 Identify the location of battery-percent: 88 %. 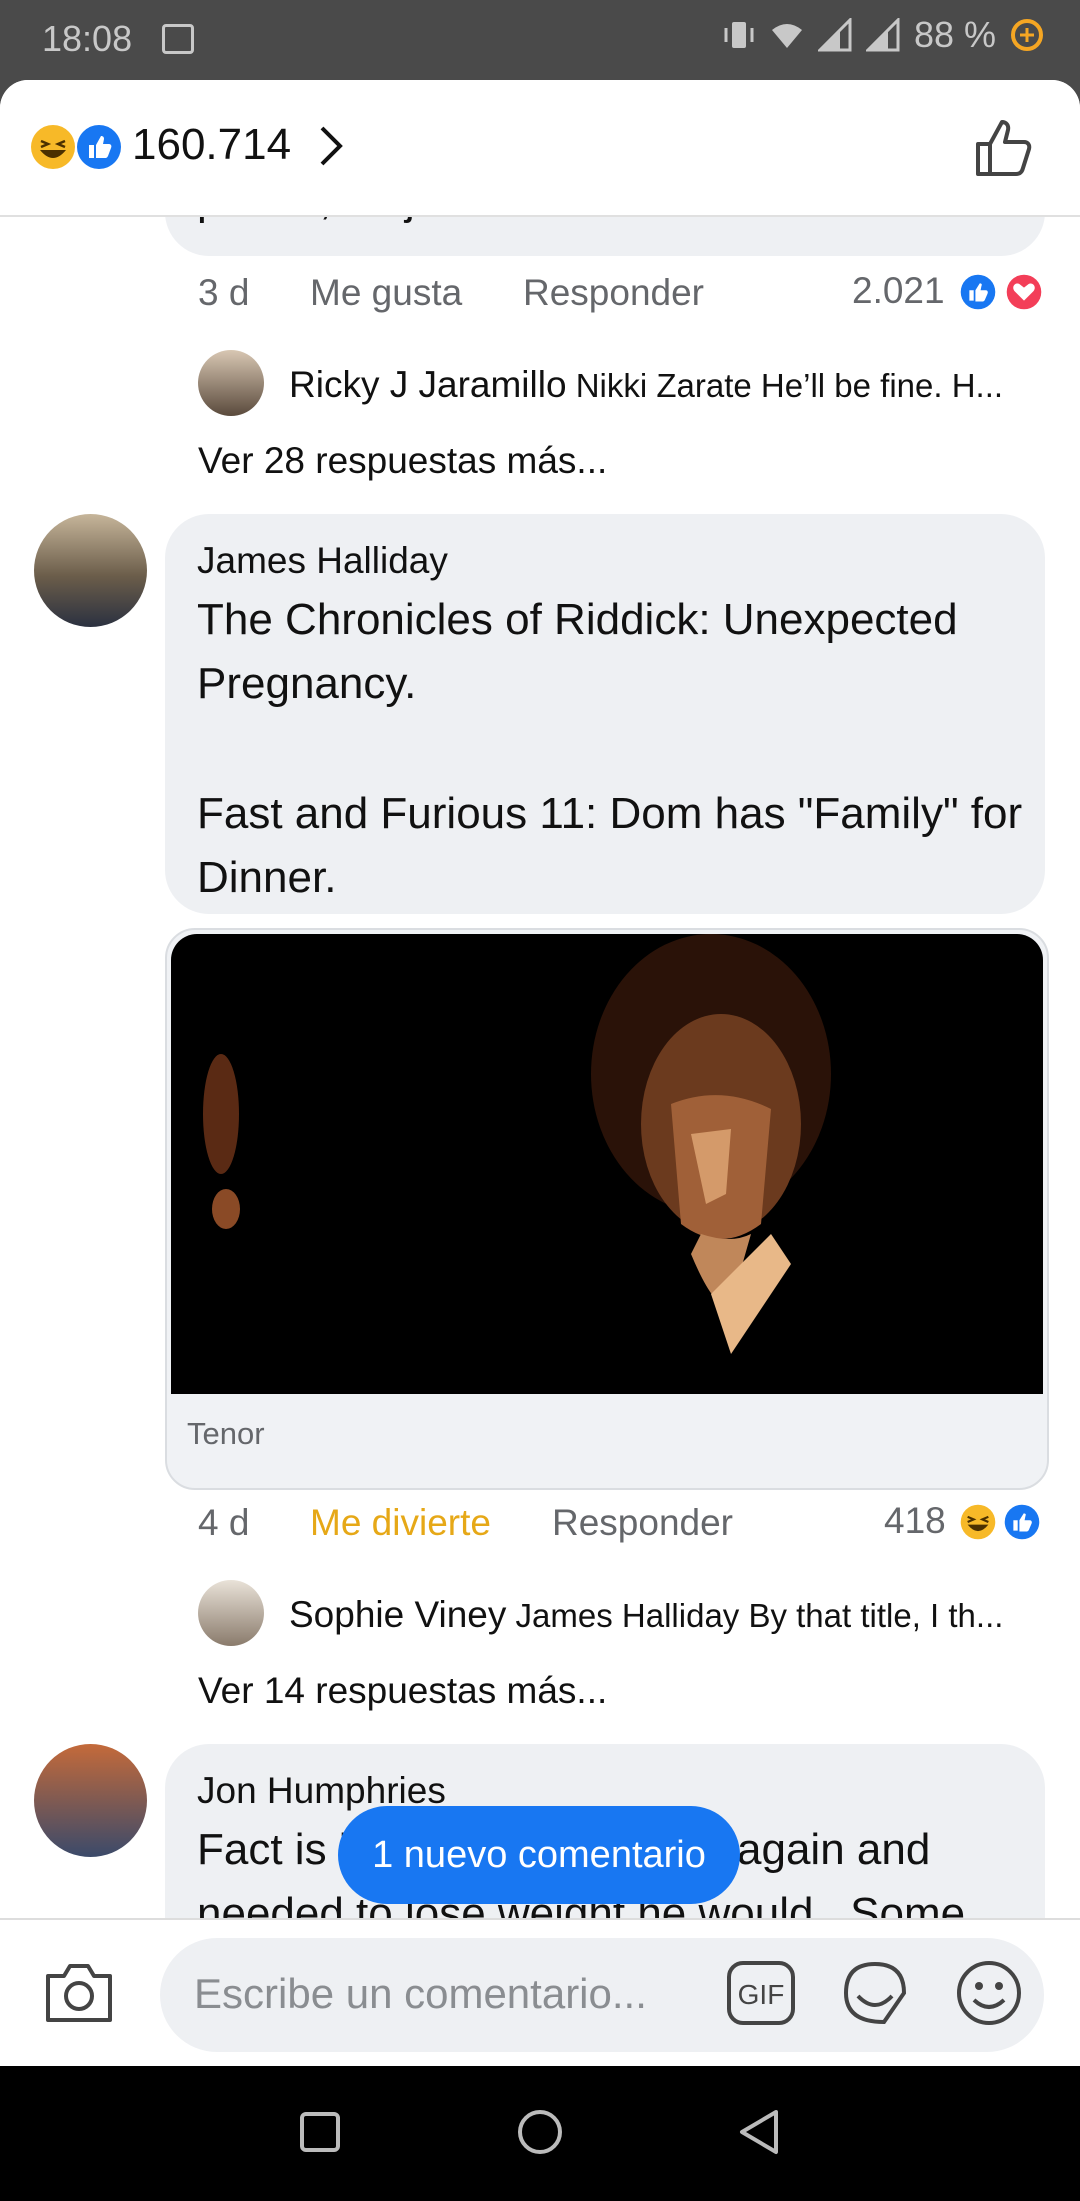
(954, 34).